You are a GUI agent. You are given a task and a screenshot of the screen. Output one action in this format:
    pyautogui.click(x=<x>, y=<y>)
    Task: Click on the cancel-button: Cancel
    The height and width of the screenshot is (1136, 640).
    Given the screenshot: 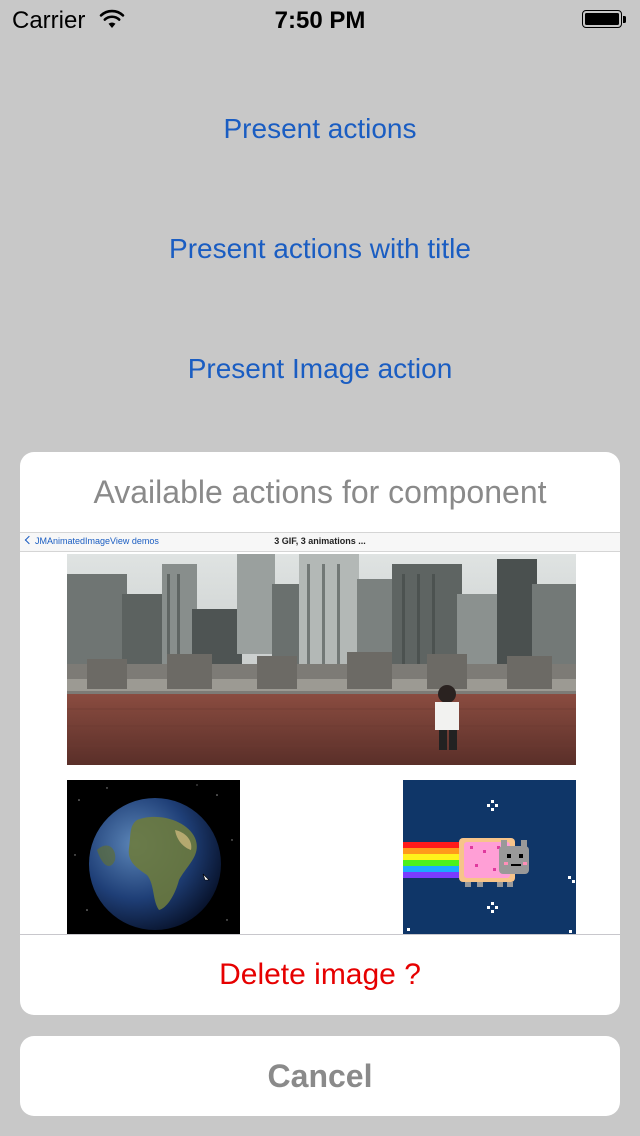 What is the action you would take?
    pyautogui.click(x=320, y=1076)
    